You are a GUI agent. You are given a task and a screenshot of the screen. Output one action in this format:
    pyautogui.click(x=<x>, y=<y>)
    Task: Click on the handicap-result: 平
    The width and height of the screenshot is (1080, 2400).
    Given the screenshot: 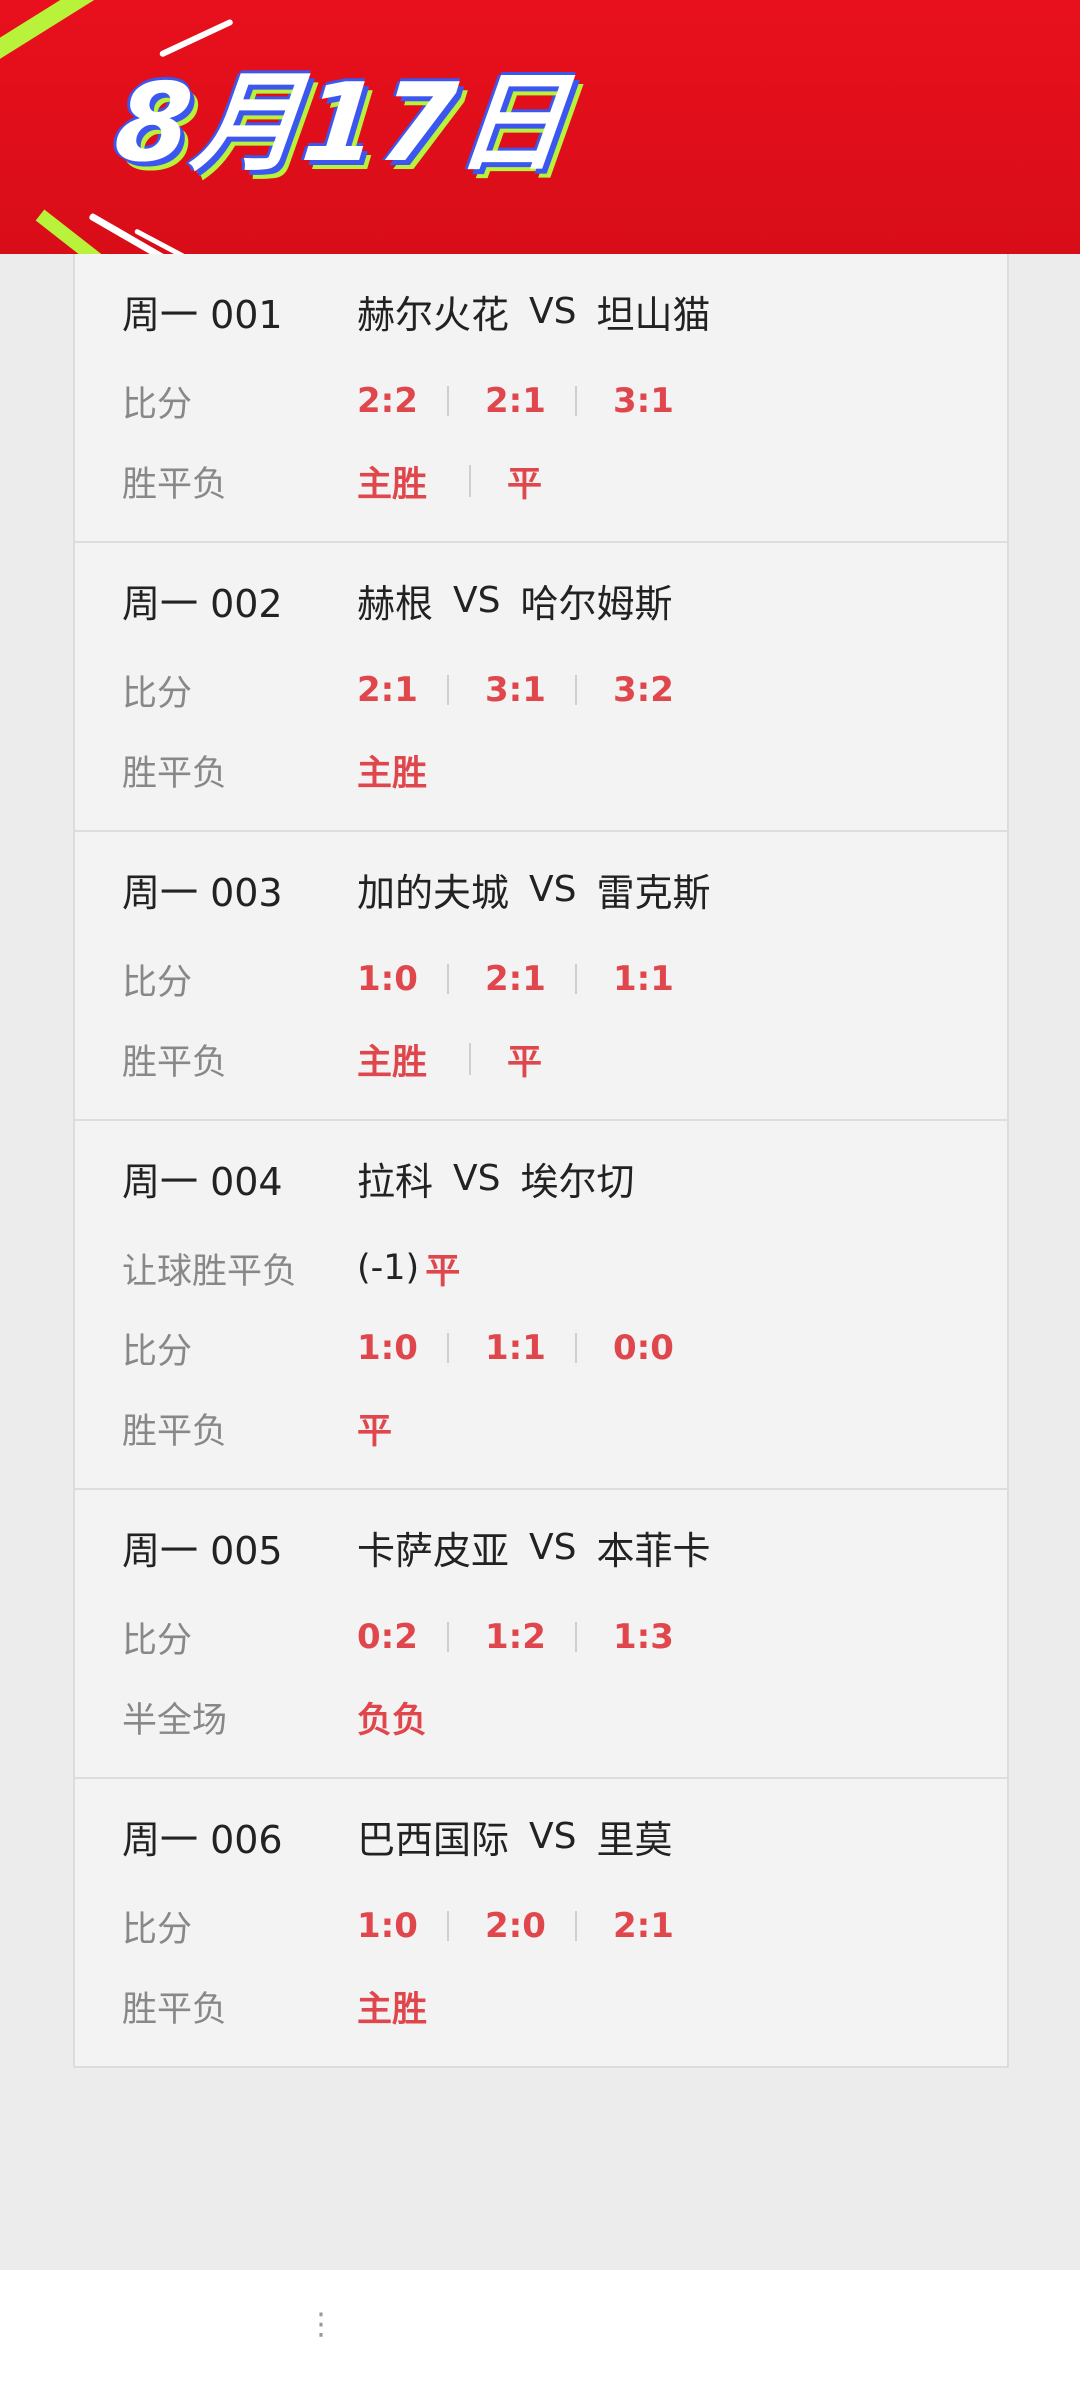 What is the action you would take?
    pyautogui.click(x=443, y=1271)
    